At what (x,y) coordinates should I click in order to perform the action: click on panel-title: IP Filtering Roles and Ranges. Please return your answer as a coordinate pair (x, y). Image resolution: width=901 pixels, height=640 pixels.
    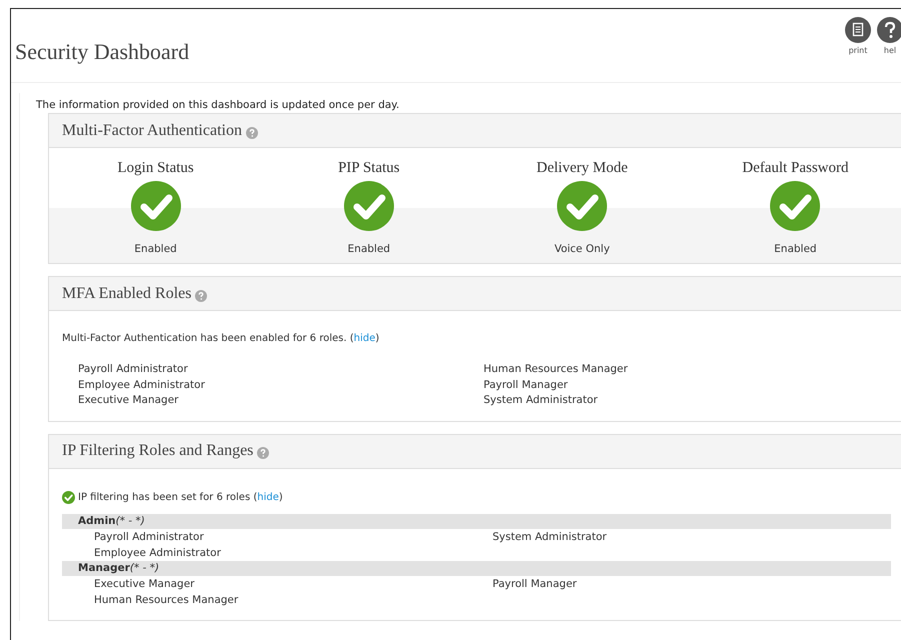
    Looking at the image, I should click on (158, 451).